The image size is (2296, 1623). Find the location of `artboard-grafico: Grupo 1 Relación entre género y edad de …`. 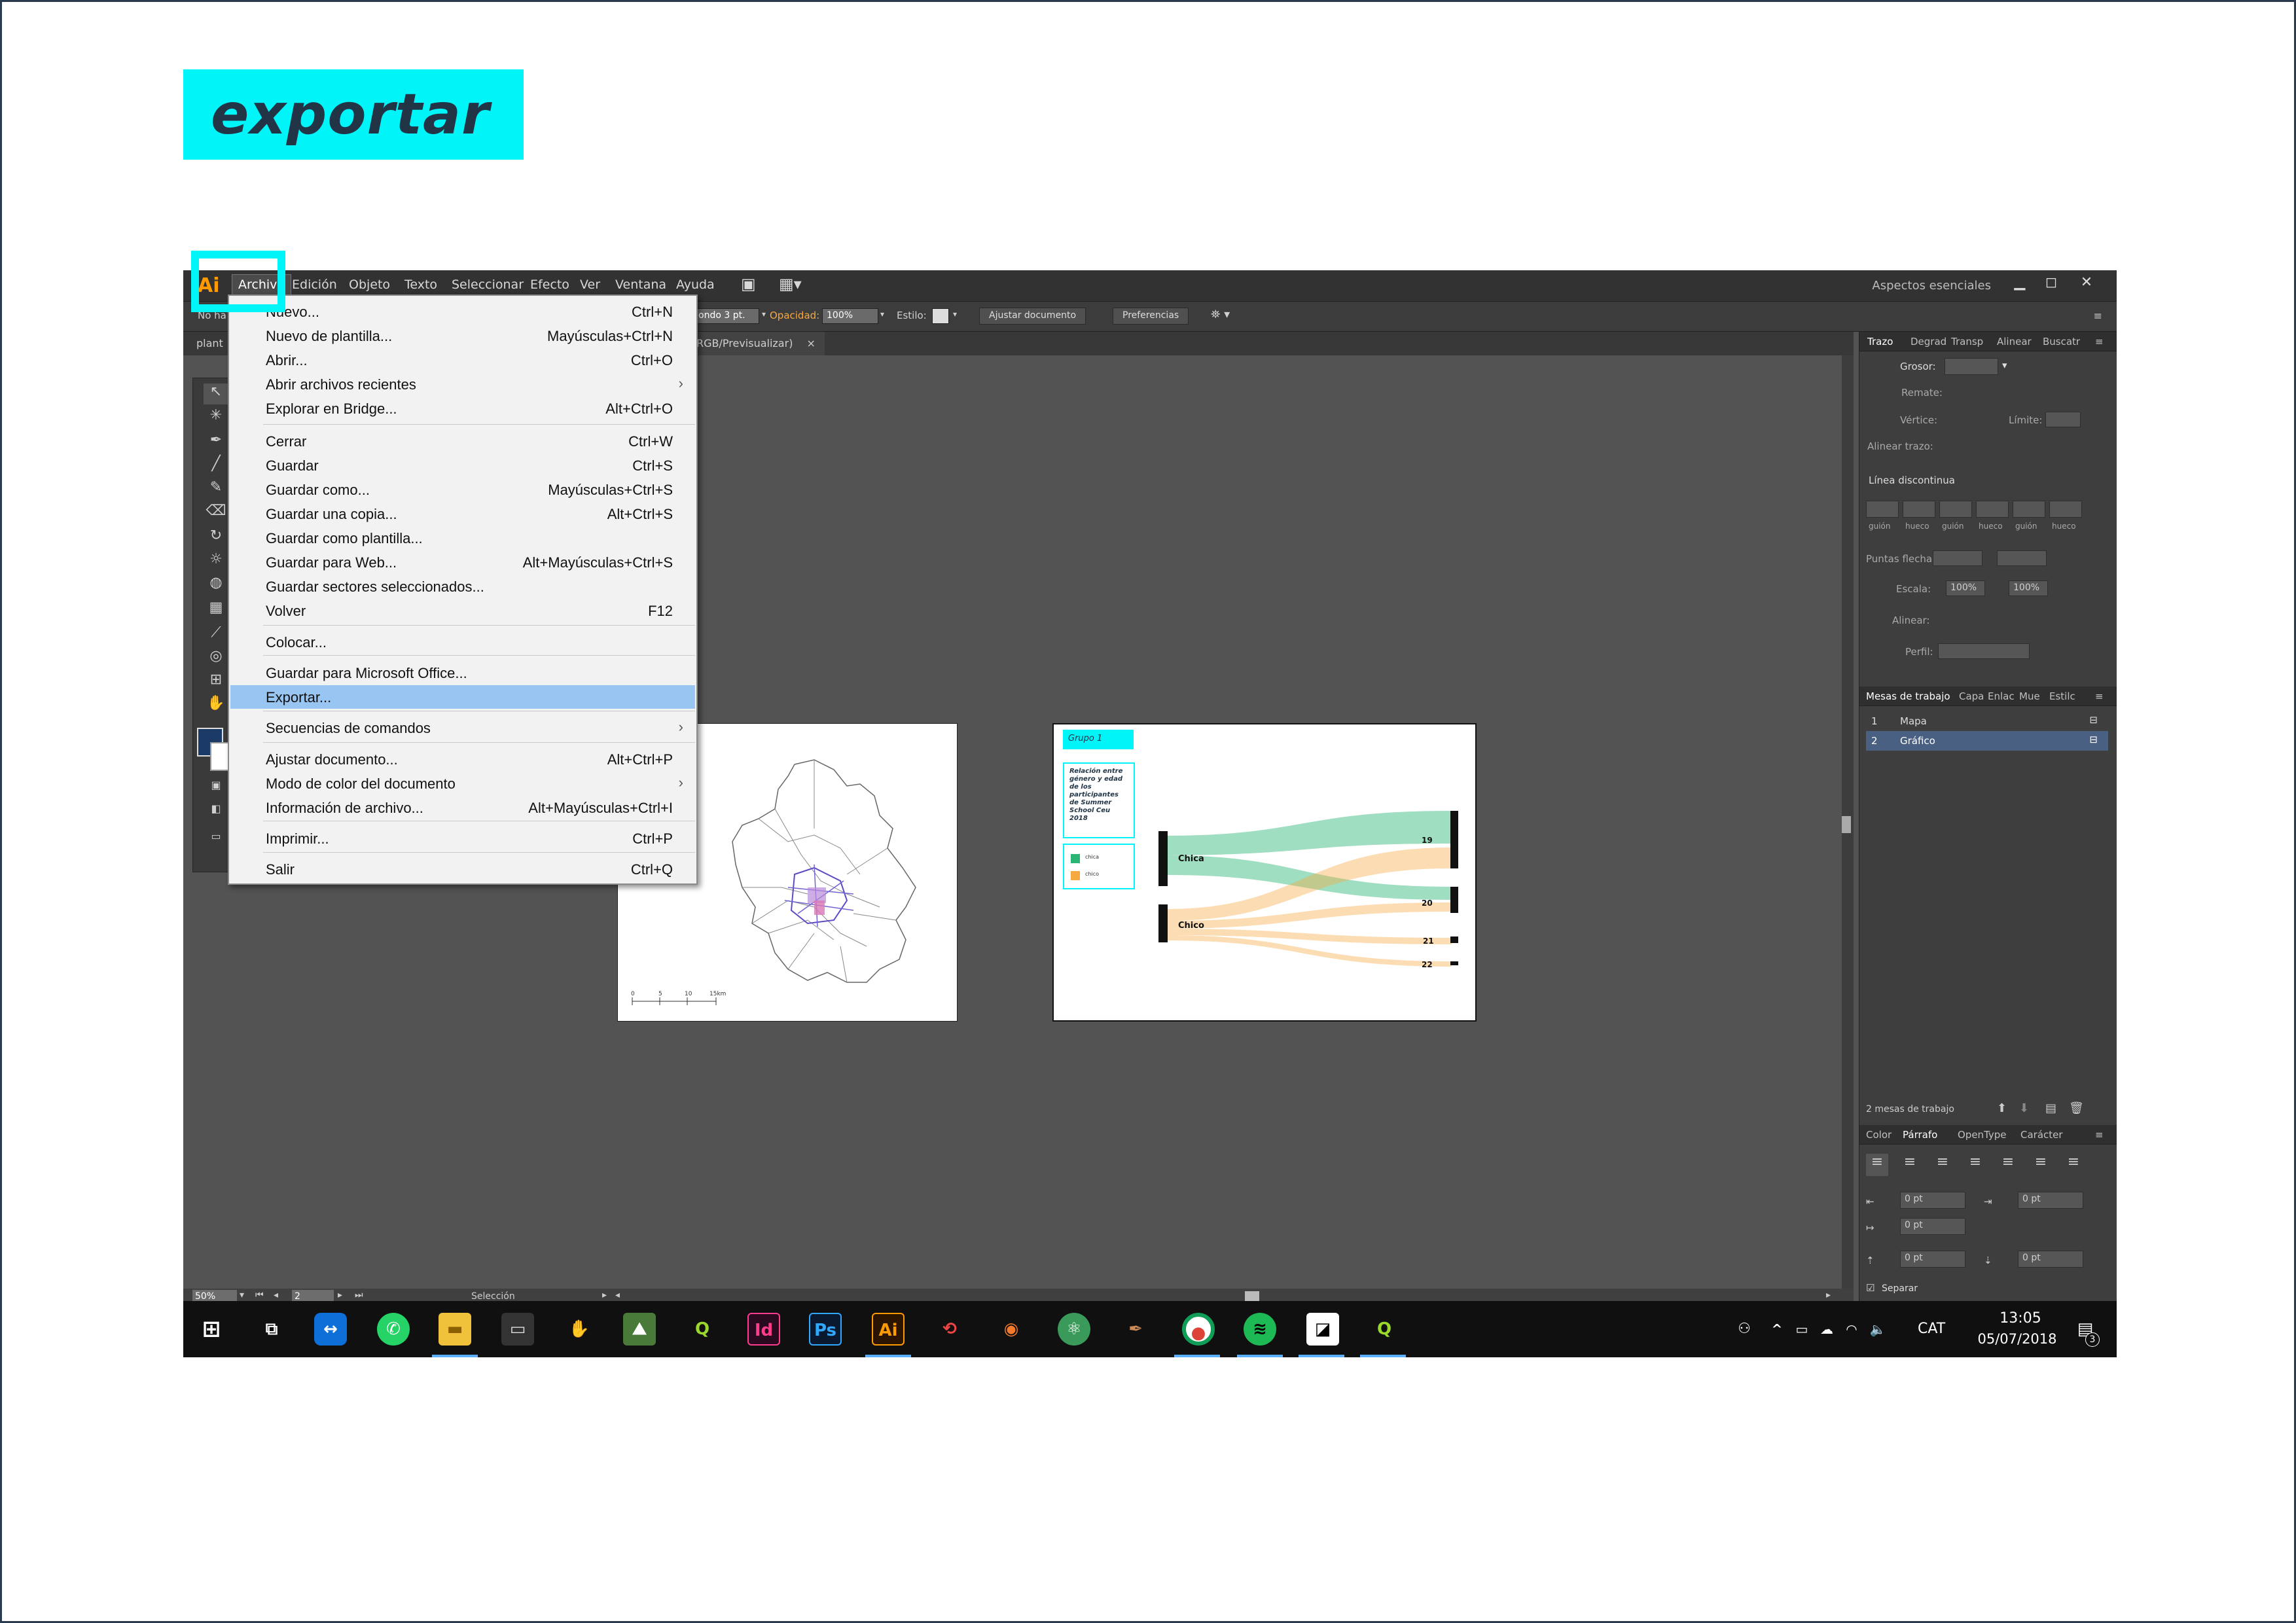

artboard-grafico: Grupo 1 Relación entre género y edad de … is located at coordinates (1264, 872).